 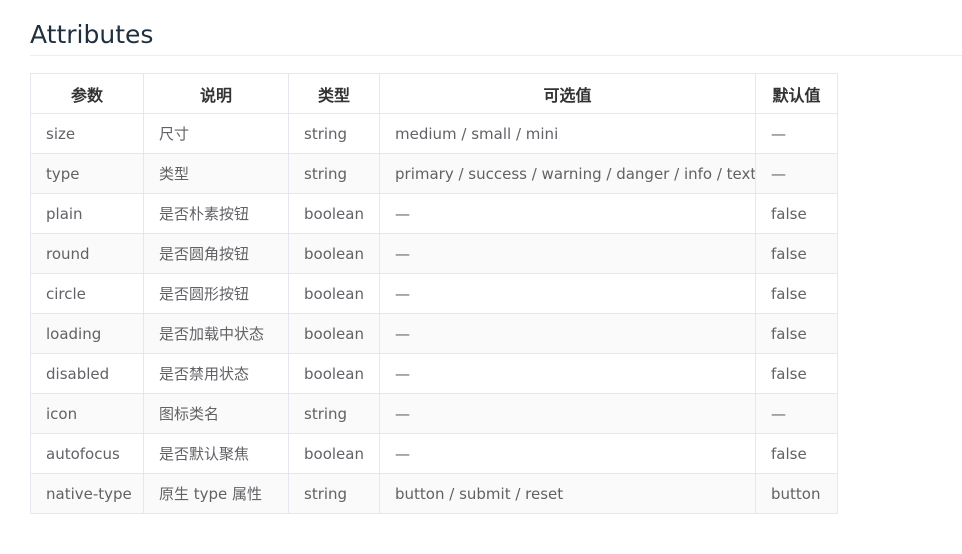 What do you see at coordinates (216, 293) in the screenshot?
I see `cell-description: 是否圆形按钮` at bounding box center [216, 293].